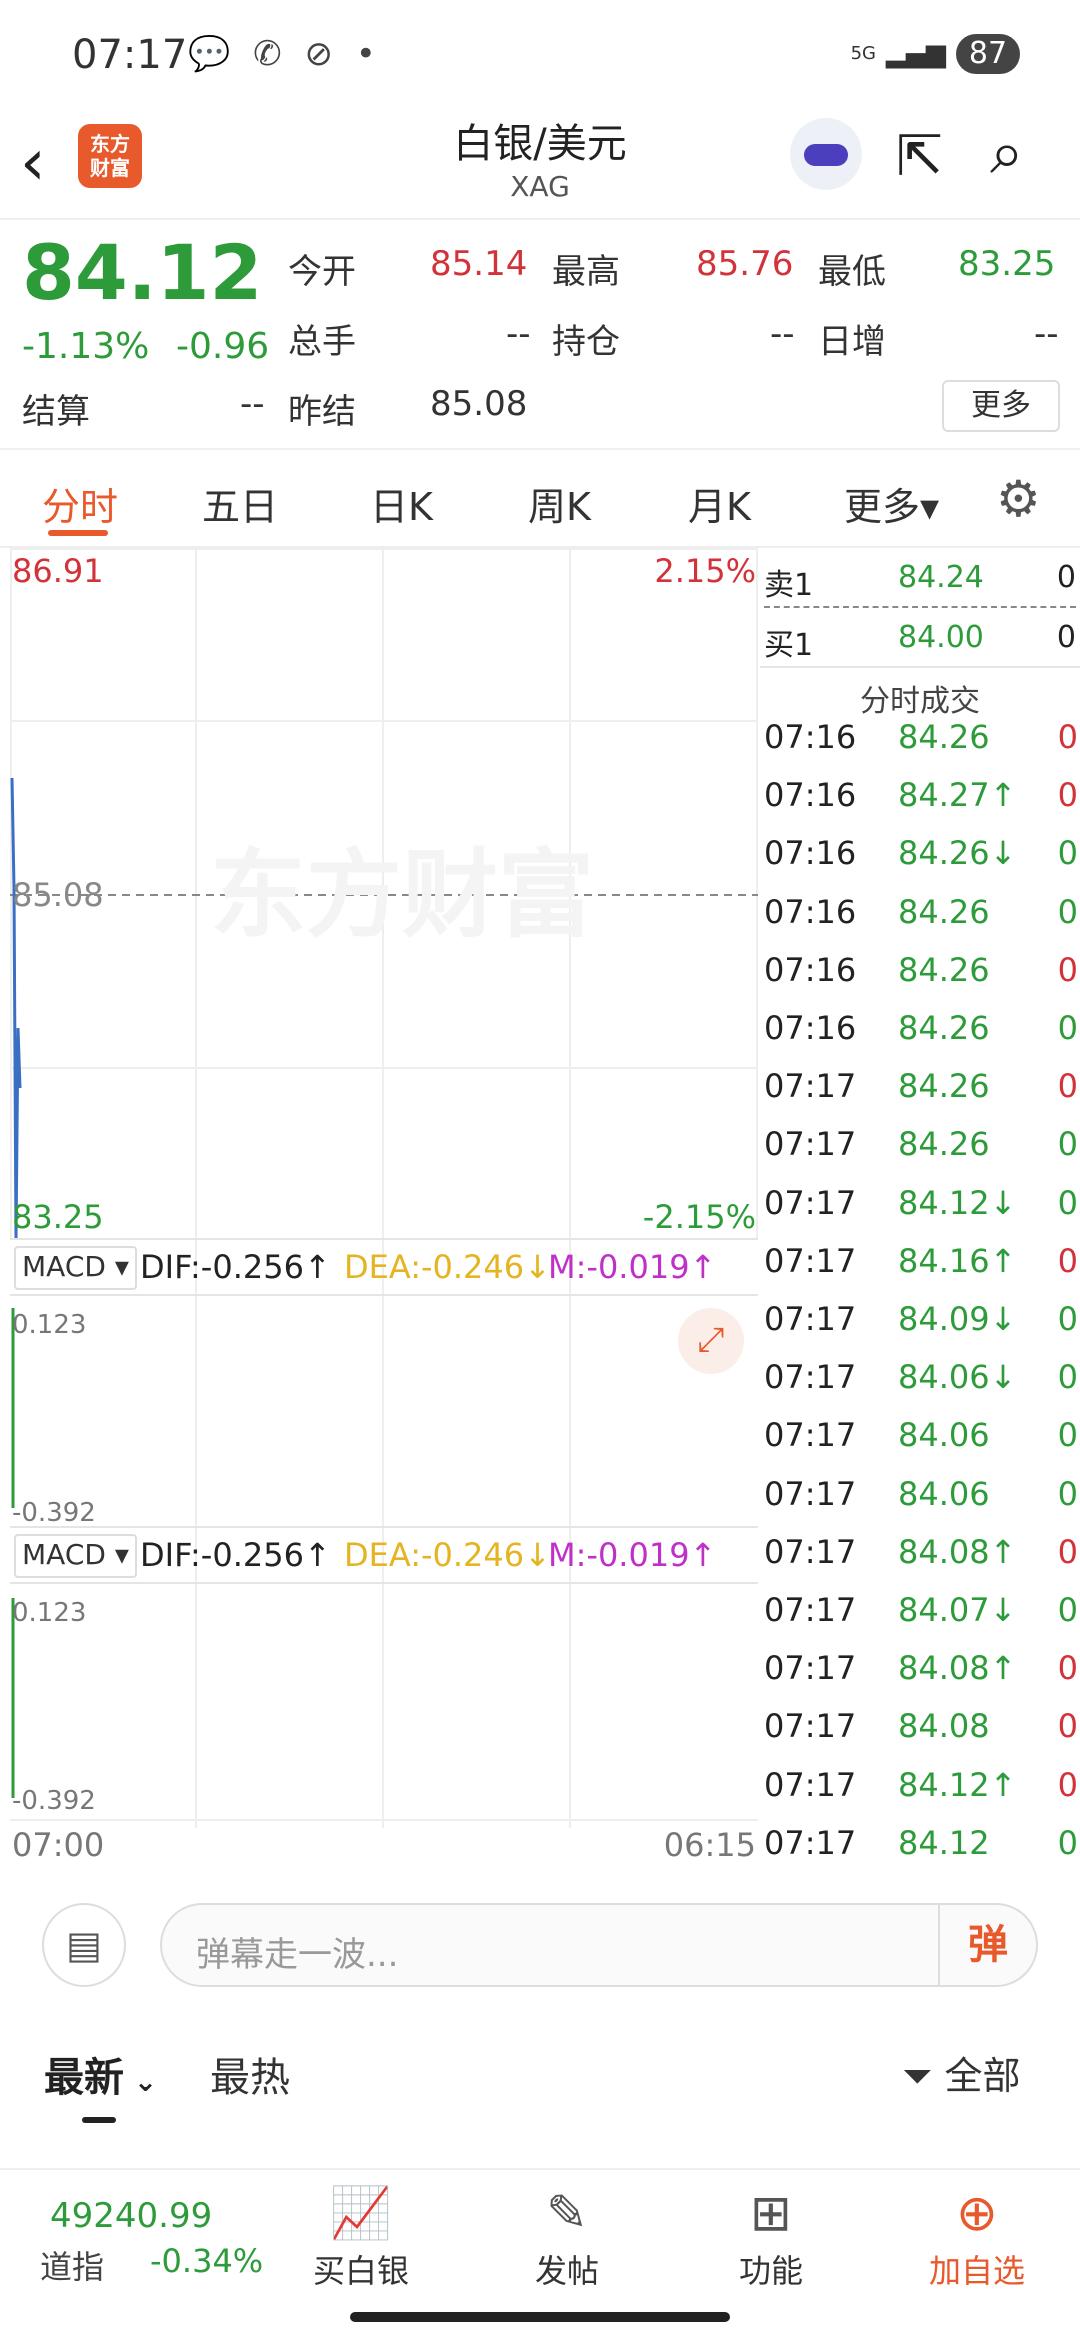  What do you see at coordinates (957, 853) in the screenshot?
I see `trade-price: 84.26↓` at bounding box center [957, 853].